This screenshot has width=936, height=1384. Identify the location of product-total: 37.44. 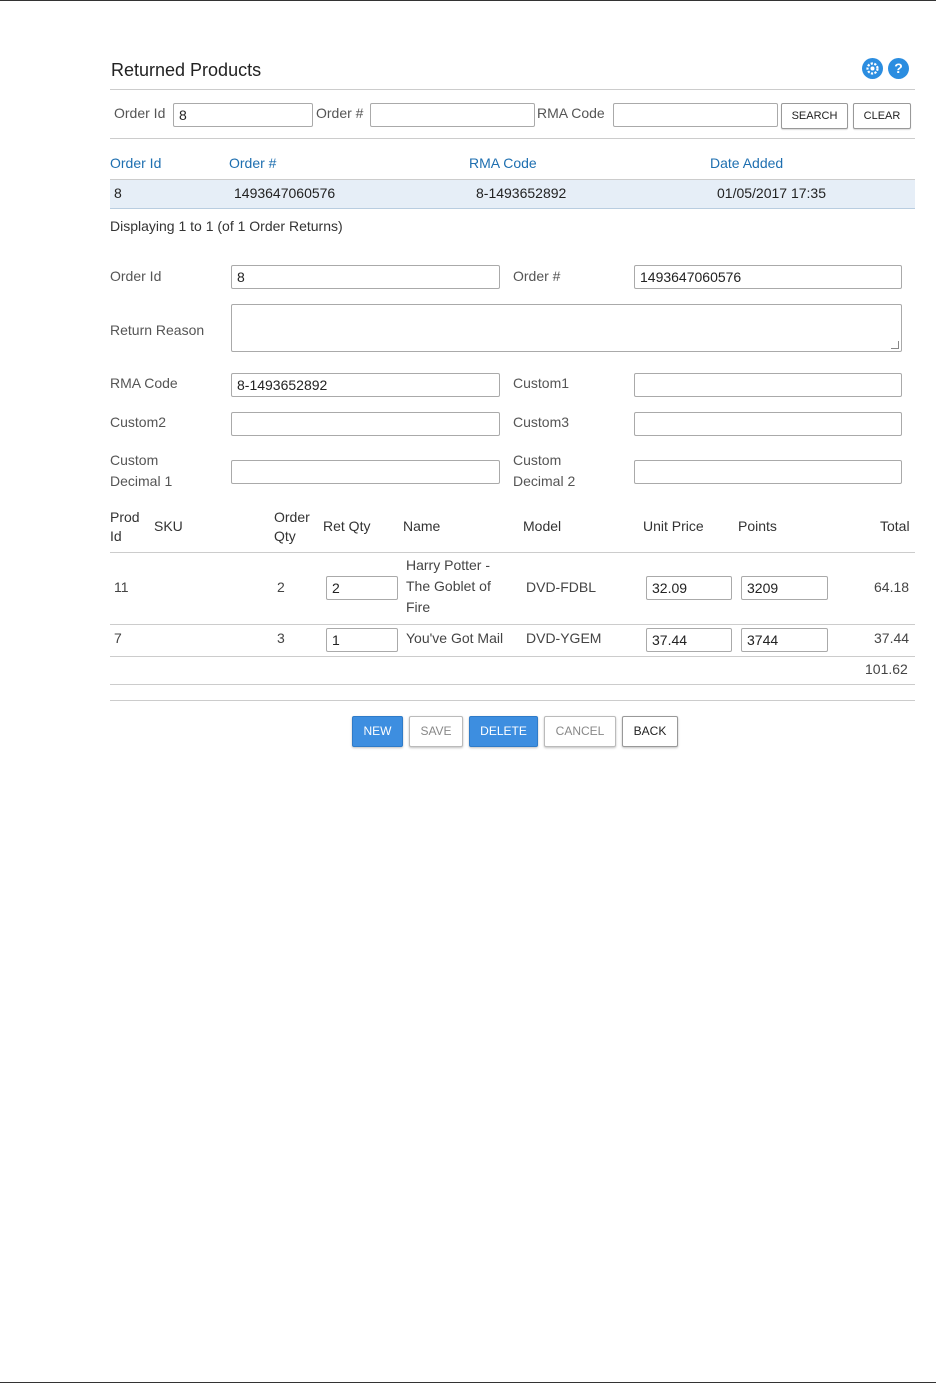
(892, 638).